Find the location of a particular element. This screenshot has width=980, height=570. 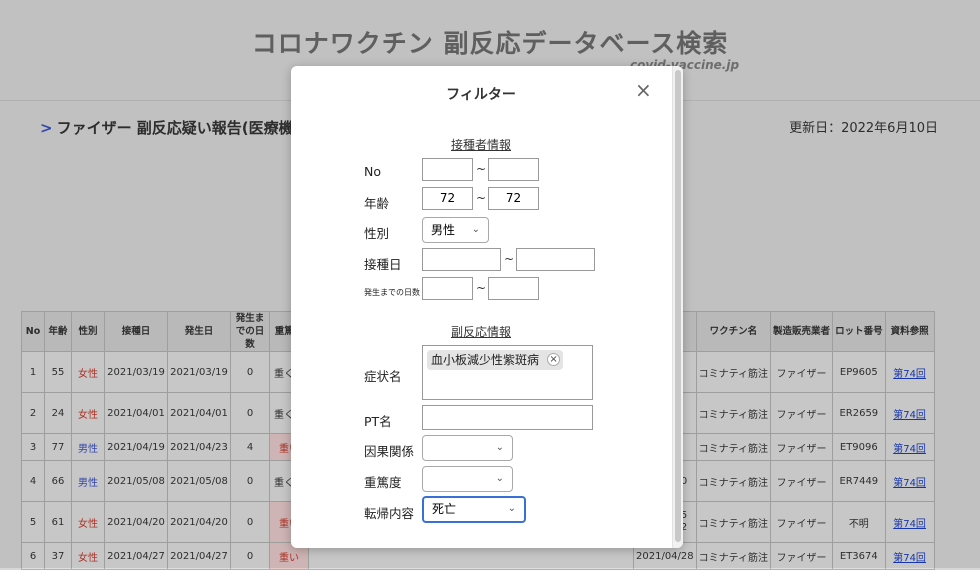

pt-name-label: PT名 is located at coordinates (378, 421).